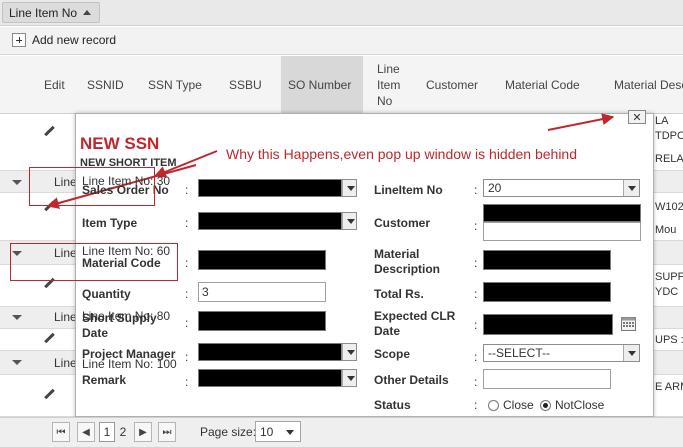 This screenshot has height=447, width=683. What do you see at coordinates (547, 260) in the screenshot?
I see `material-description-input` at bounding box center [547, 260].